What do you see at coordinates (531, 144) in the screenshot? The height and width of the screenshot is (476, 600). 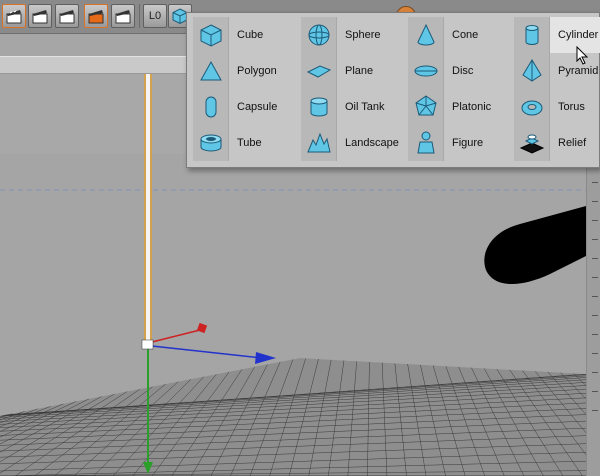 I see `relief-icon` at bounding box center [531, 144].